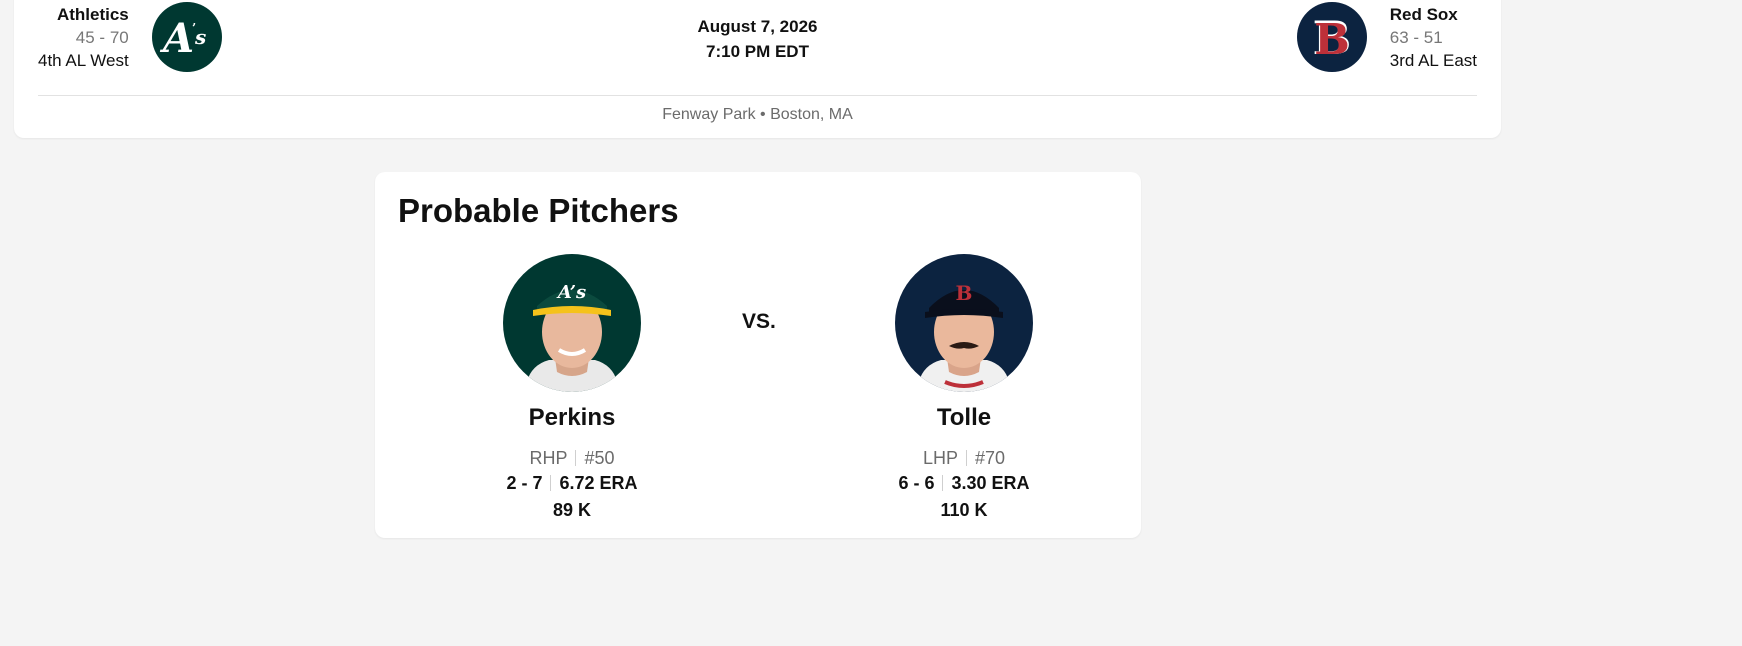 Image resolution: width=1742 pixels, height=646 pixels. I want to click on pitcher-record: 2 - 7, so click(524, 483).